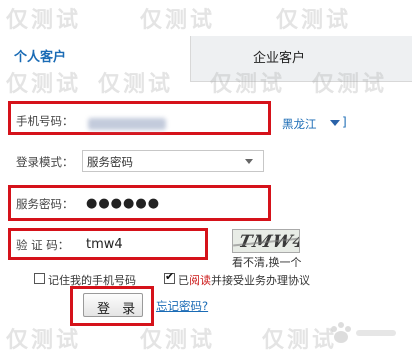 The image size is (412, 362). I want to click on agree-prefix: 已, so click(183, 280).